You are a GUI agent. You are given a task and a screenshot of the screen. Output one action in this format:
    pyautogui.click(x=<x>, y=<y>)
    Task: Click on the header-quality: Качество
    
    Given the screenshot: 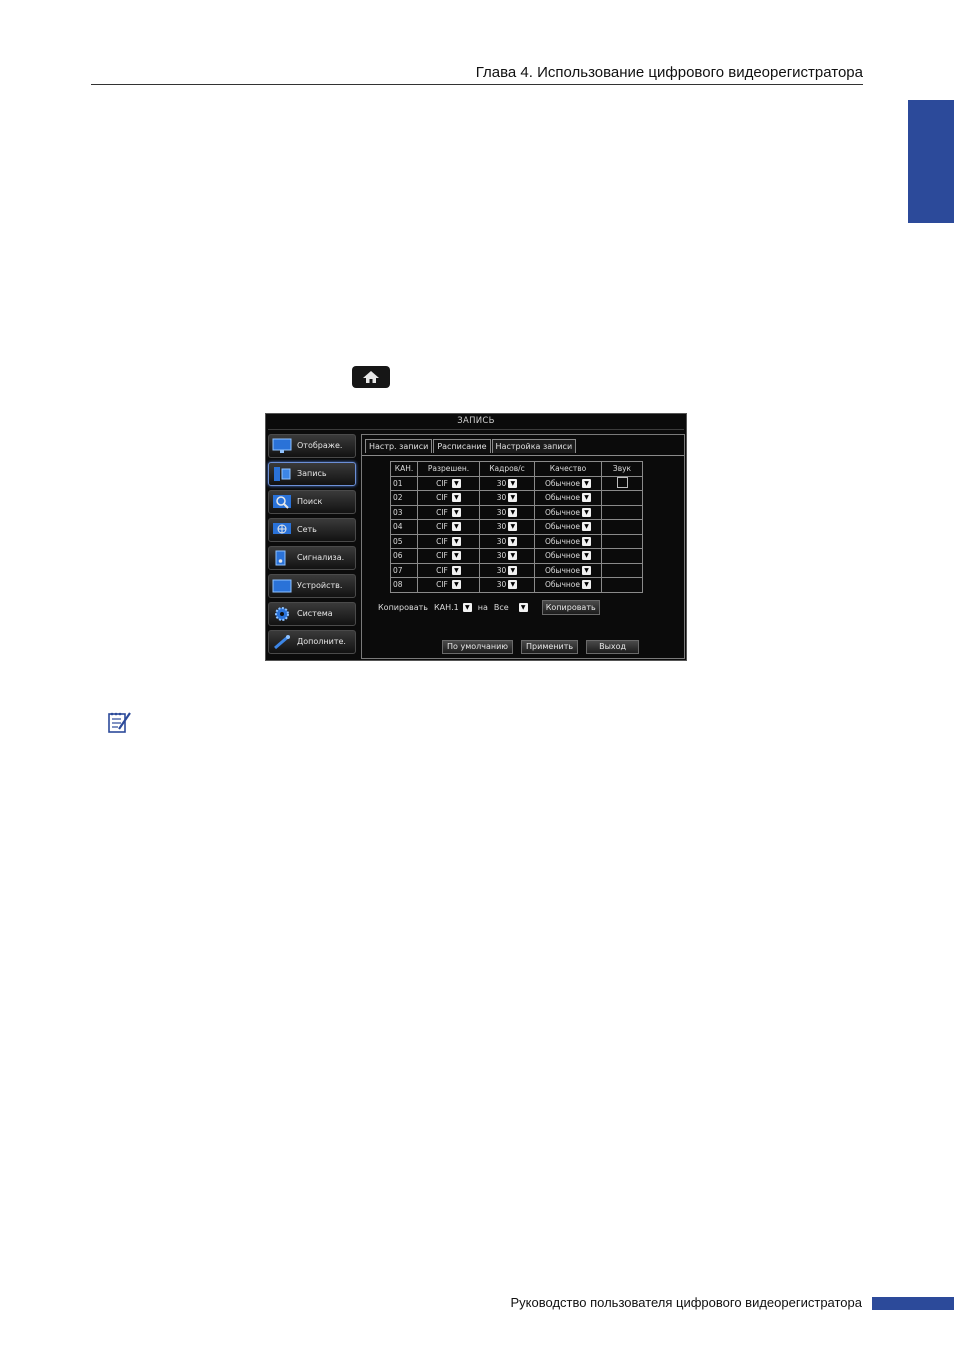 What is the action you would take?
    pyautogui.click(x=568, y=469)
    